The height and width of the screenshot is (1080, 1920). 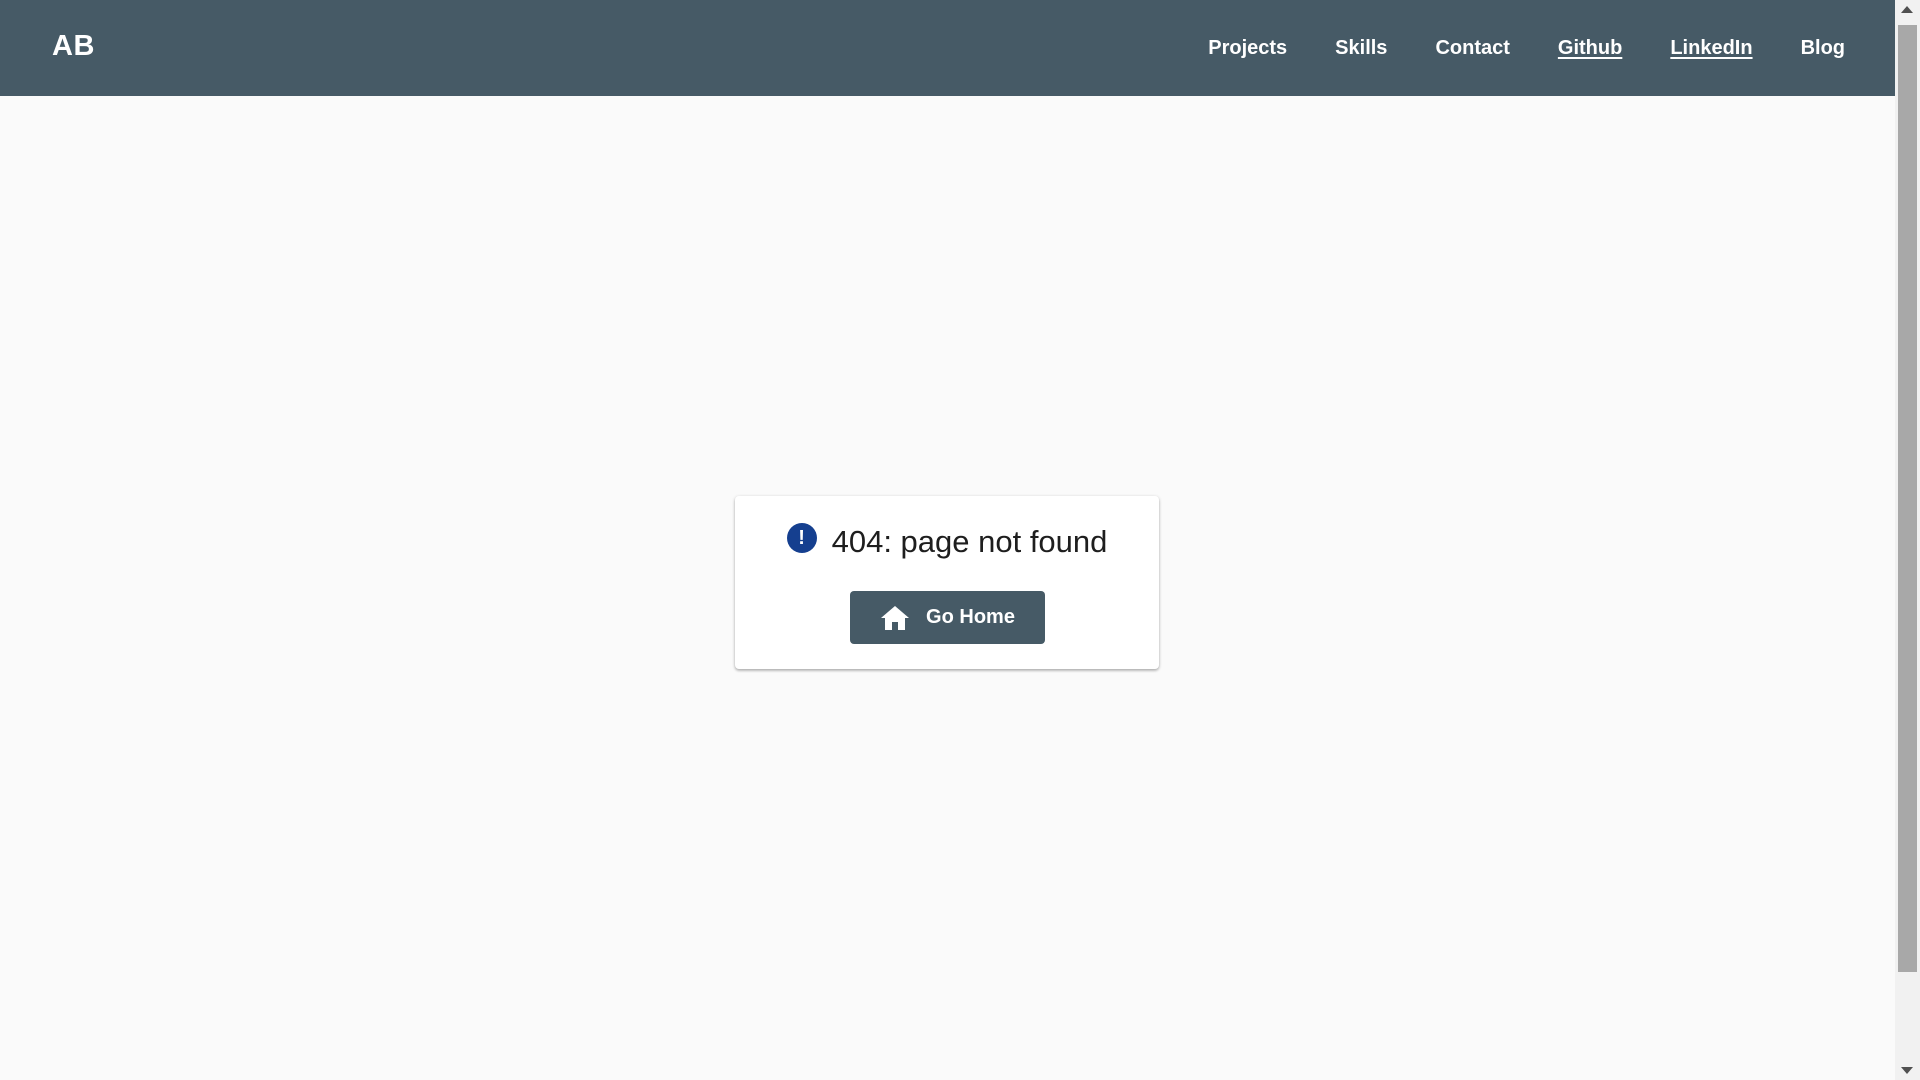 What do you see at coordinates (1590, 48) in the screenshot?
I see `nav-link-github: Github` at bounding box center [1590, 48].